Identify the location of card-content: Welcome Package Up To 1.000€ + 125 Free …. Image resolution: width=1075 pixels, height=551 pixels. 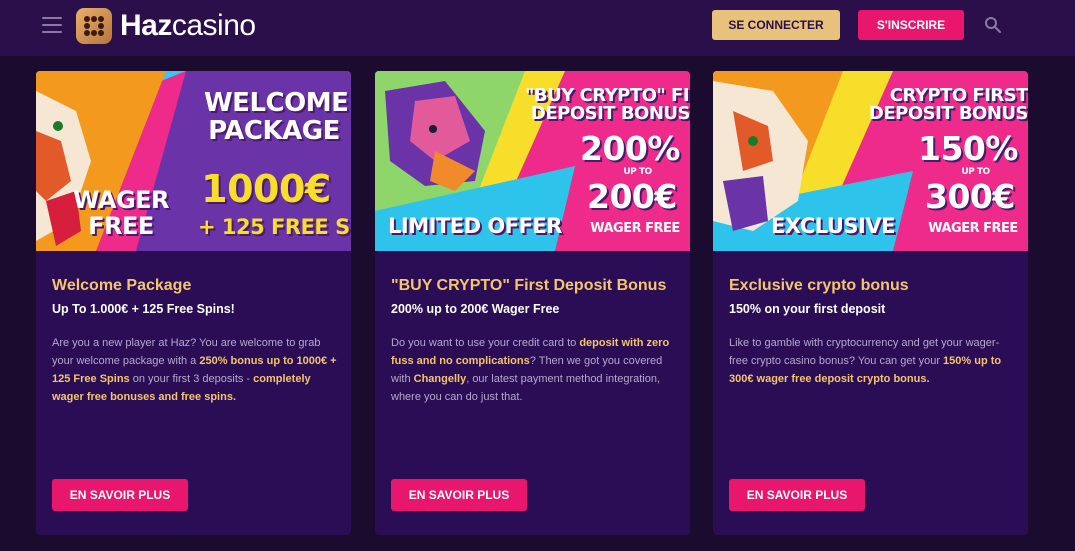
(194, 341).